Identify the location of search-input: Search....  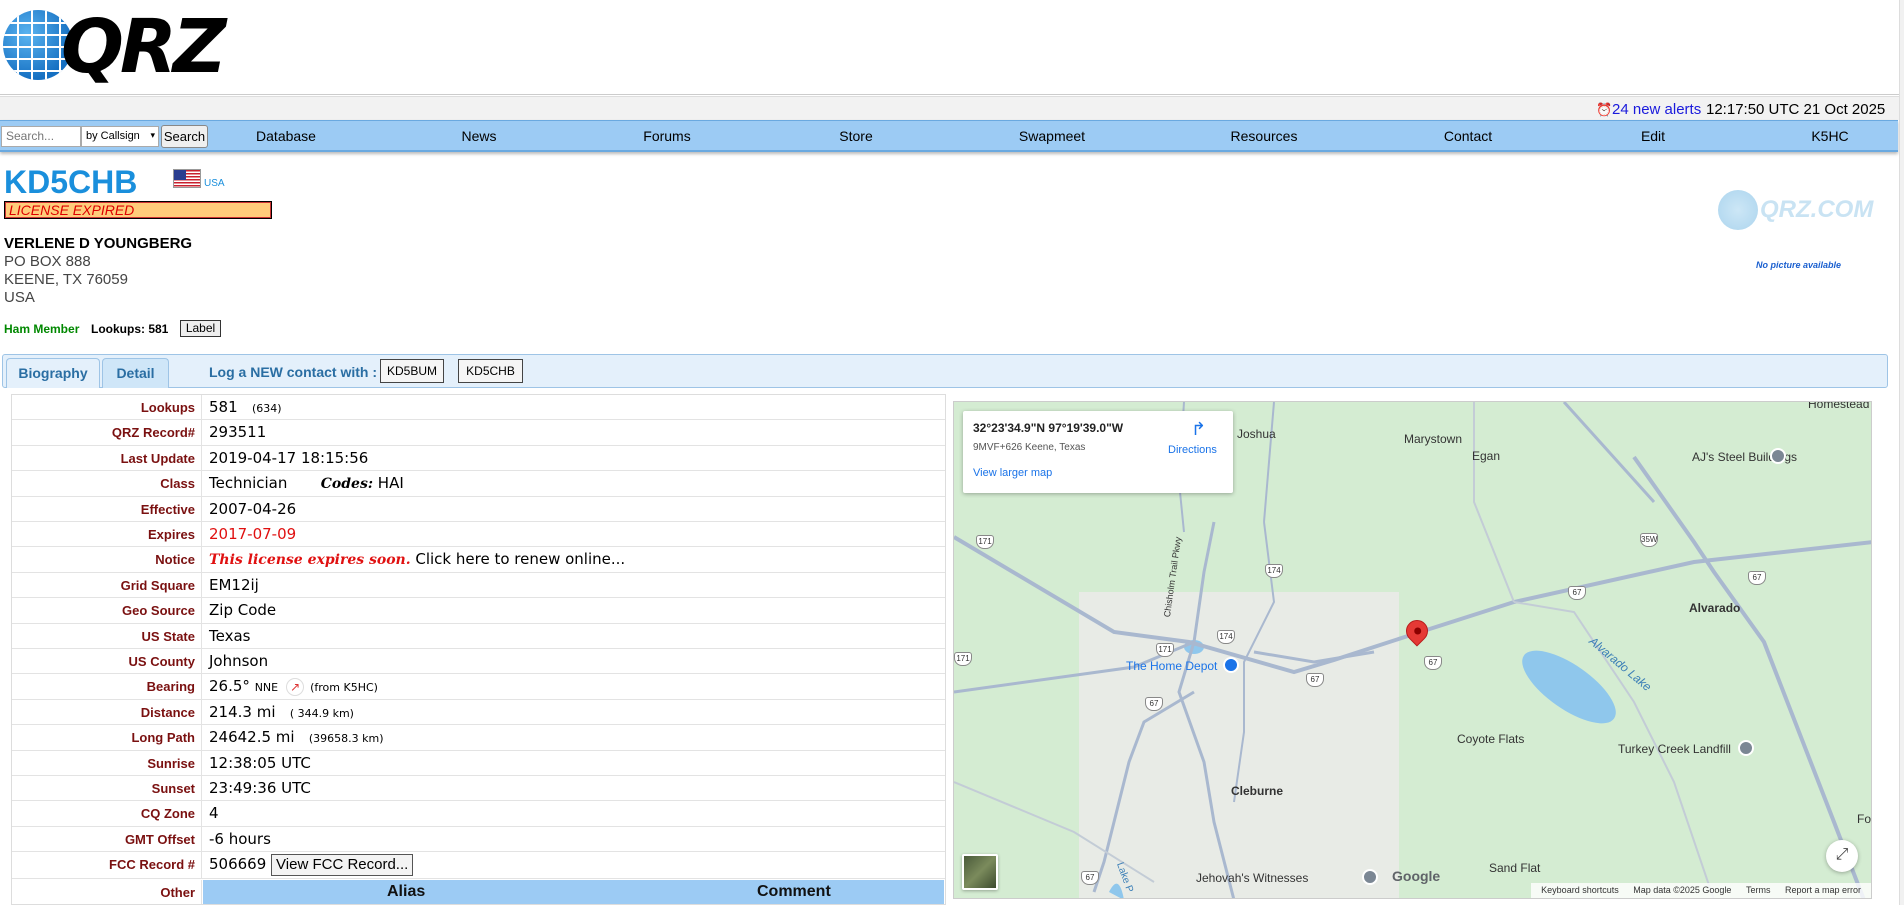
(41, 136).